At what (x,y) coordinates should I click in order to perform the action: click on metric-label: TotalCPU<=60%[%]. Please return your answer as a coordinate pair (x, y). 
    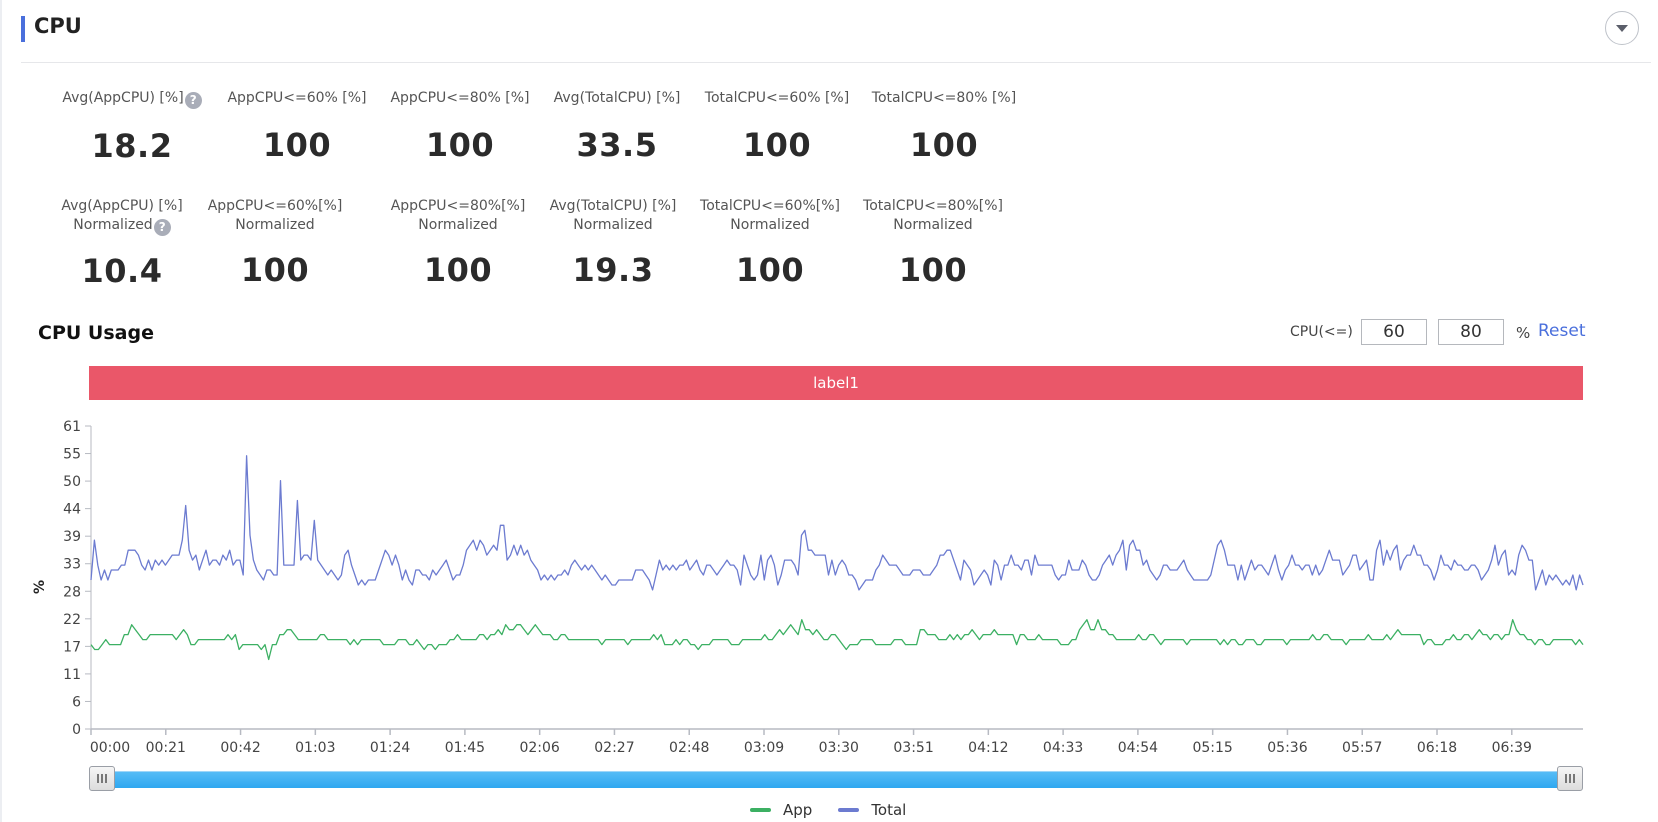
    Looking at the image, I should click on (770, 206).